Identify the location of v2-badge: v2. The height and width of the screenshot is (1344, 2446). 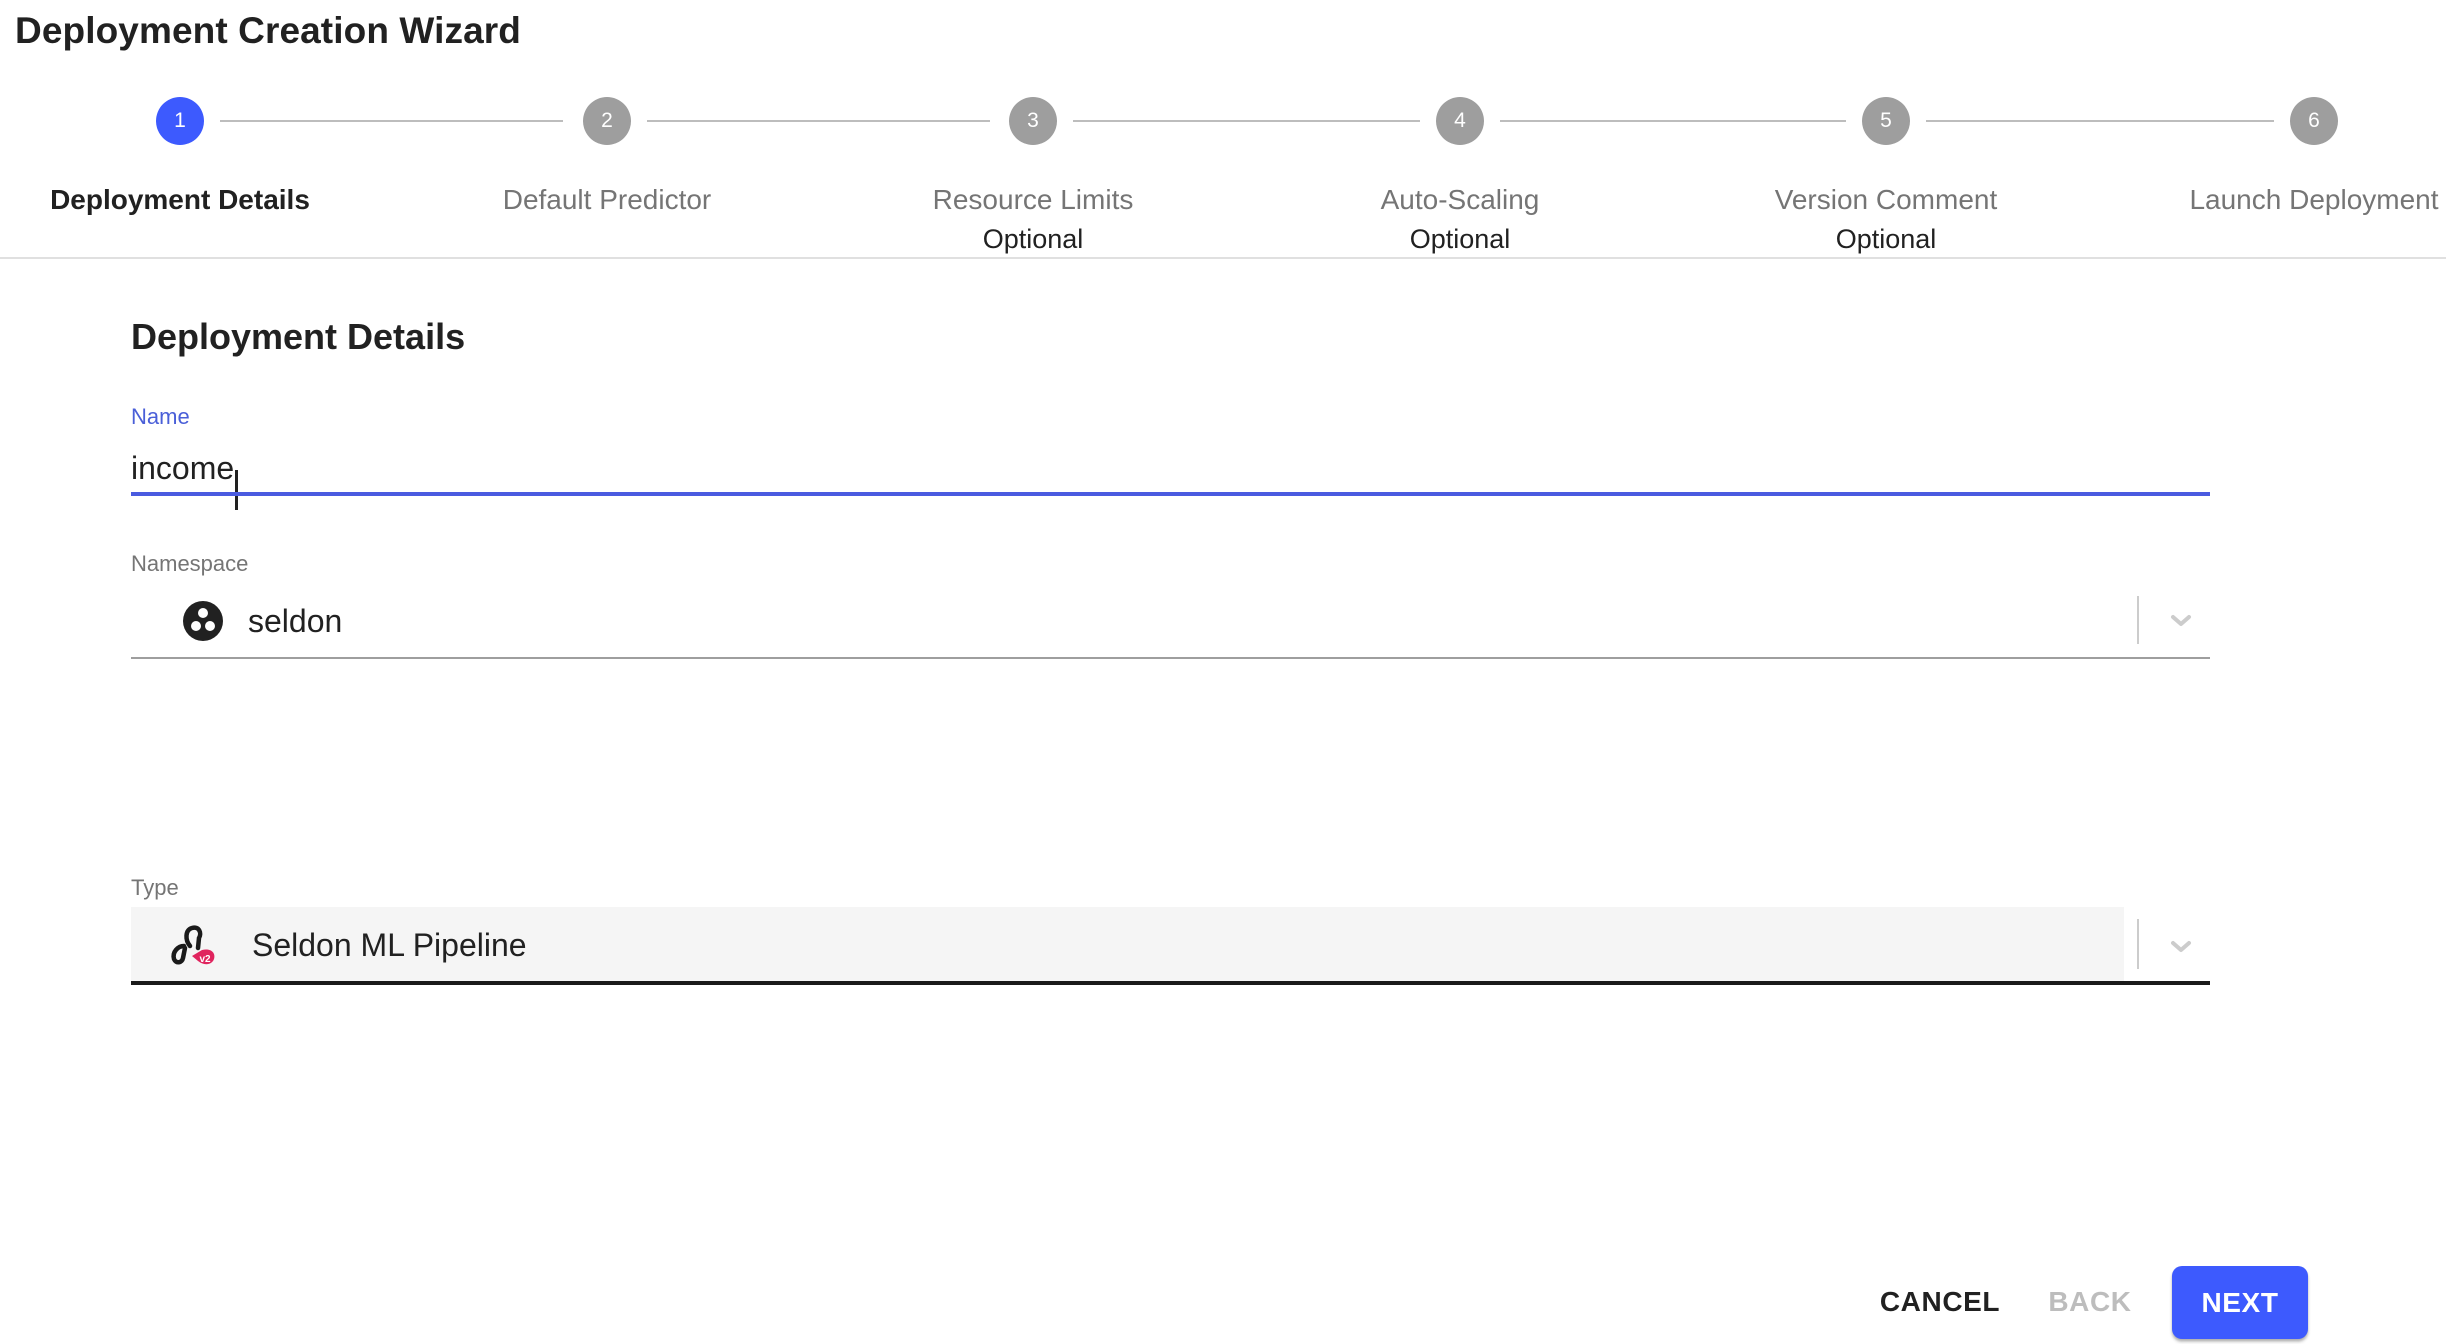
(205, 959).